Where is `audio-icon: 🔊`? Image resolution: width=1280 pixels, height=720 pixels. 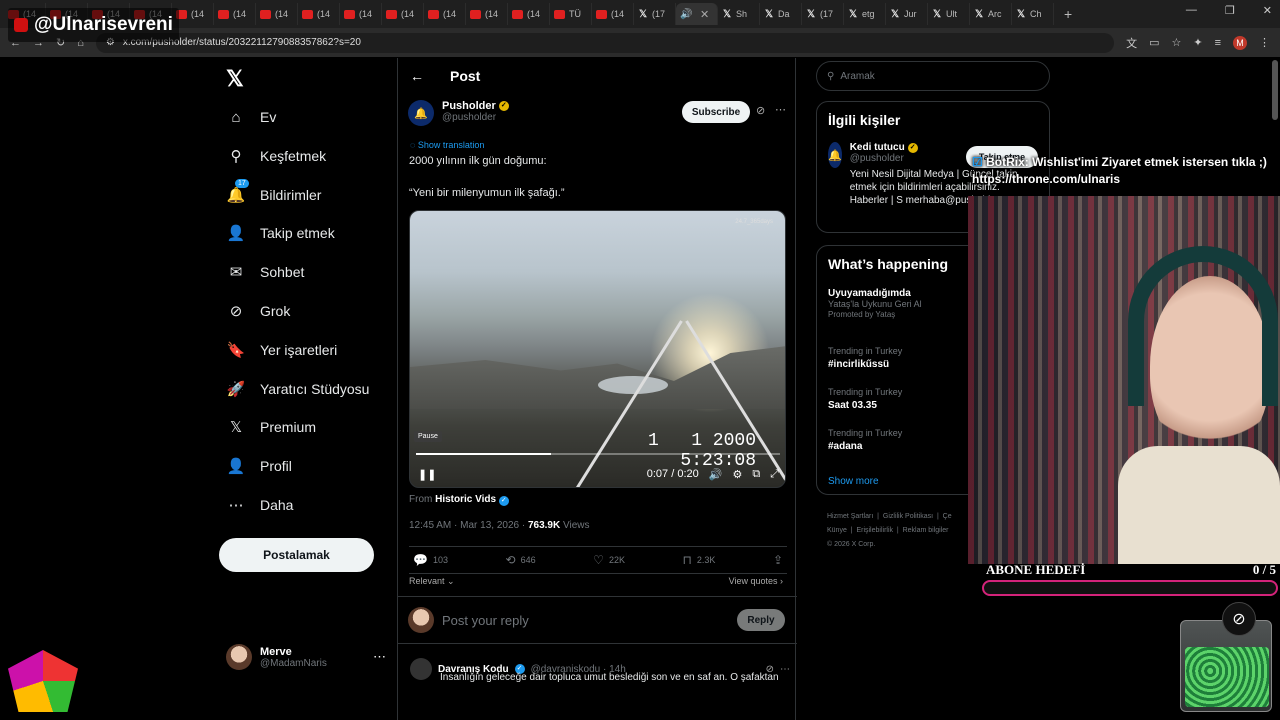 audio-icon: 🔊 is located at coordinates (686, 14).